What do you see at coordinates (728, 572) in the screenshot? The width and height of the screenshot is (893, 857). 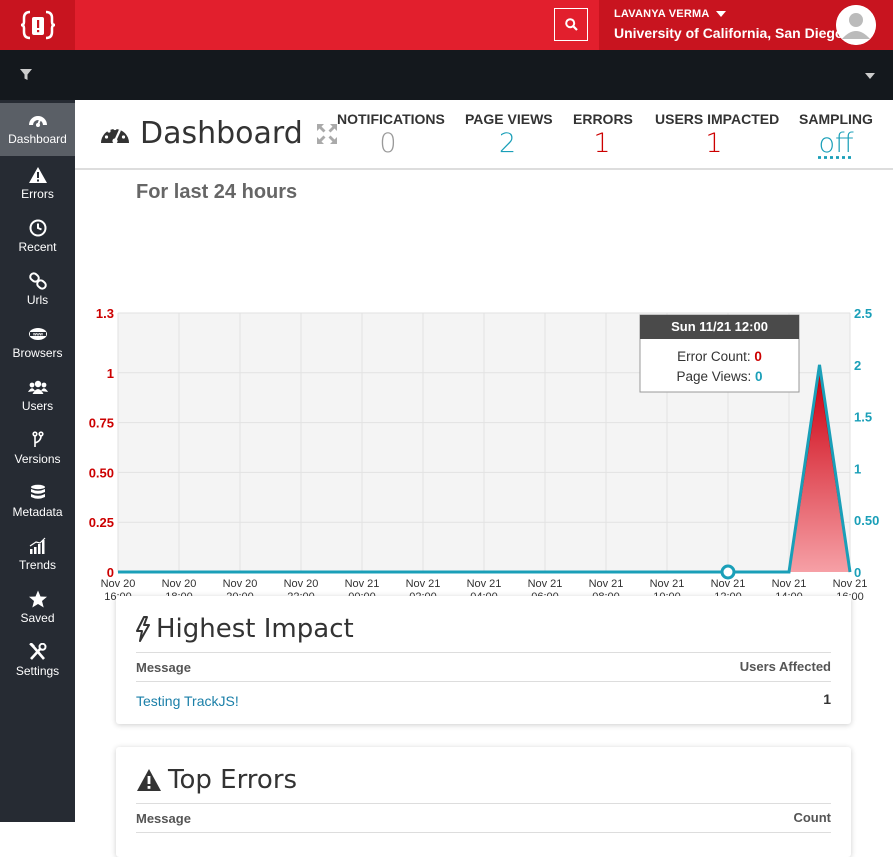 I see `hover-marker` at bounding box center [728, 572].